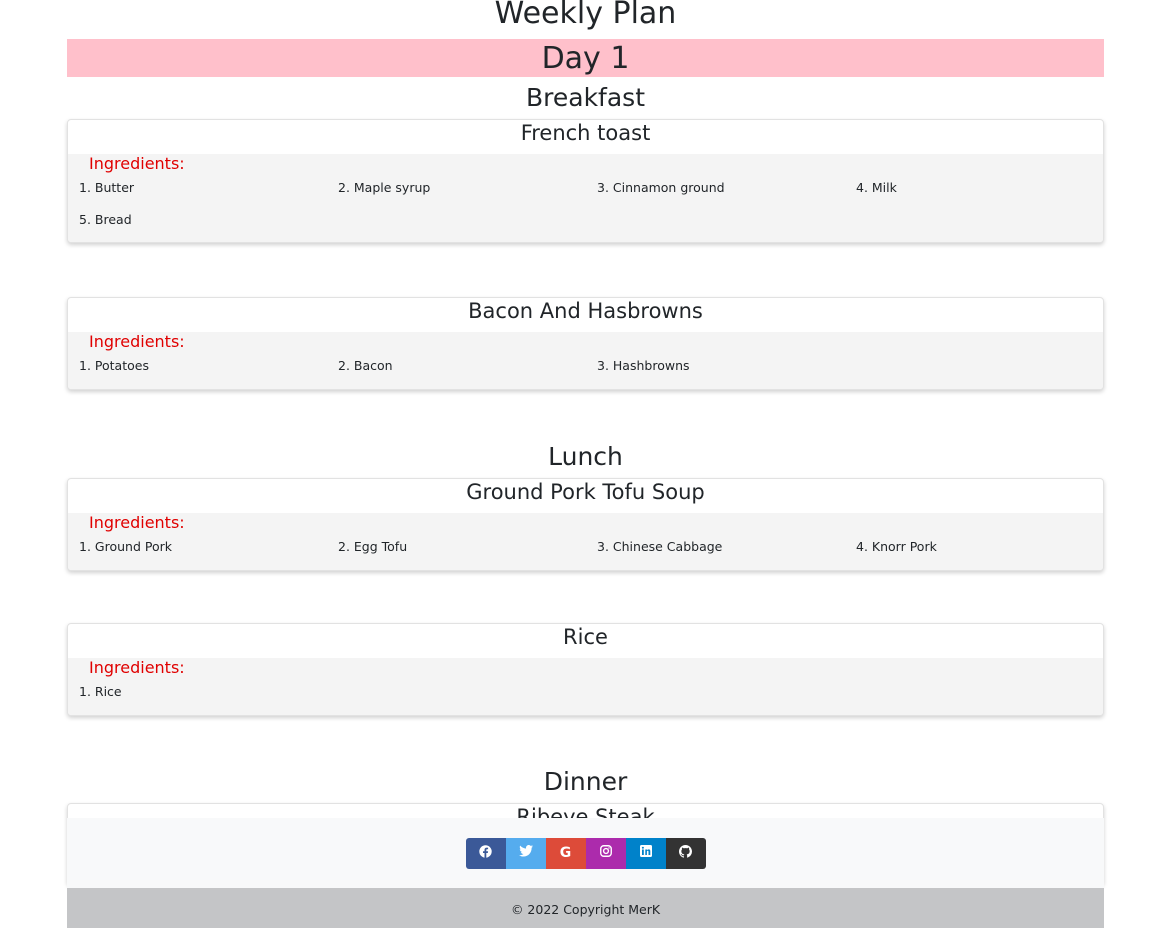 This screenshot has width=1169, height=928. What do you see at coordinates (105, 219) in the screenshot?
I see `ingredient-item: 5. Bread` at bounding box center [105, 219].